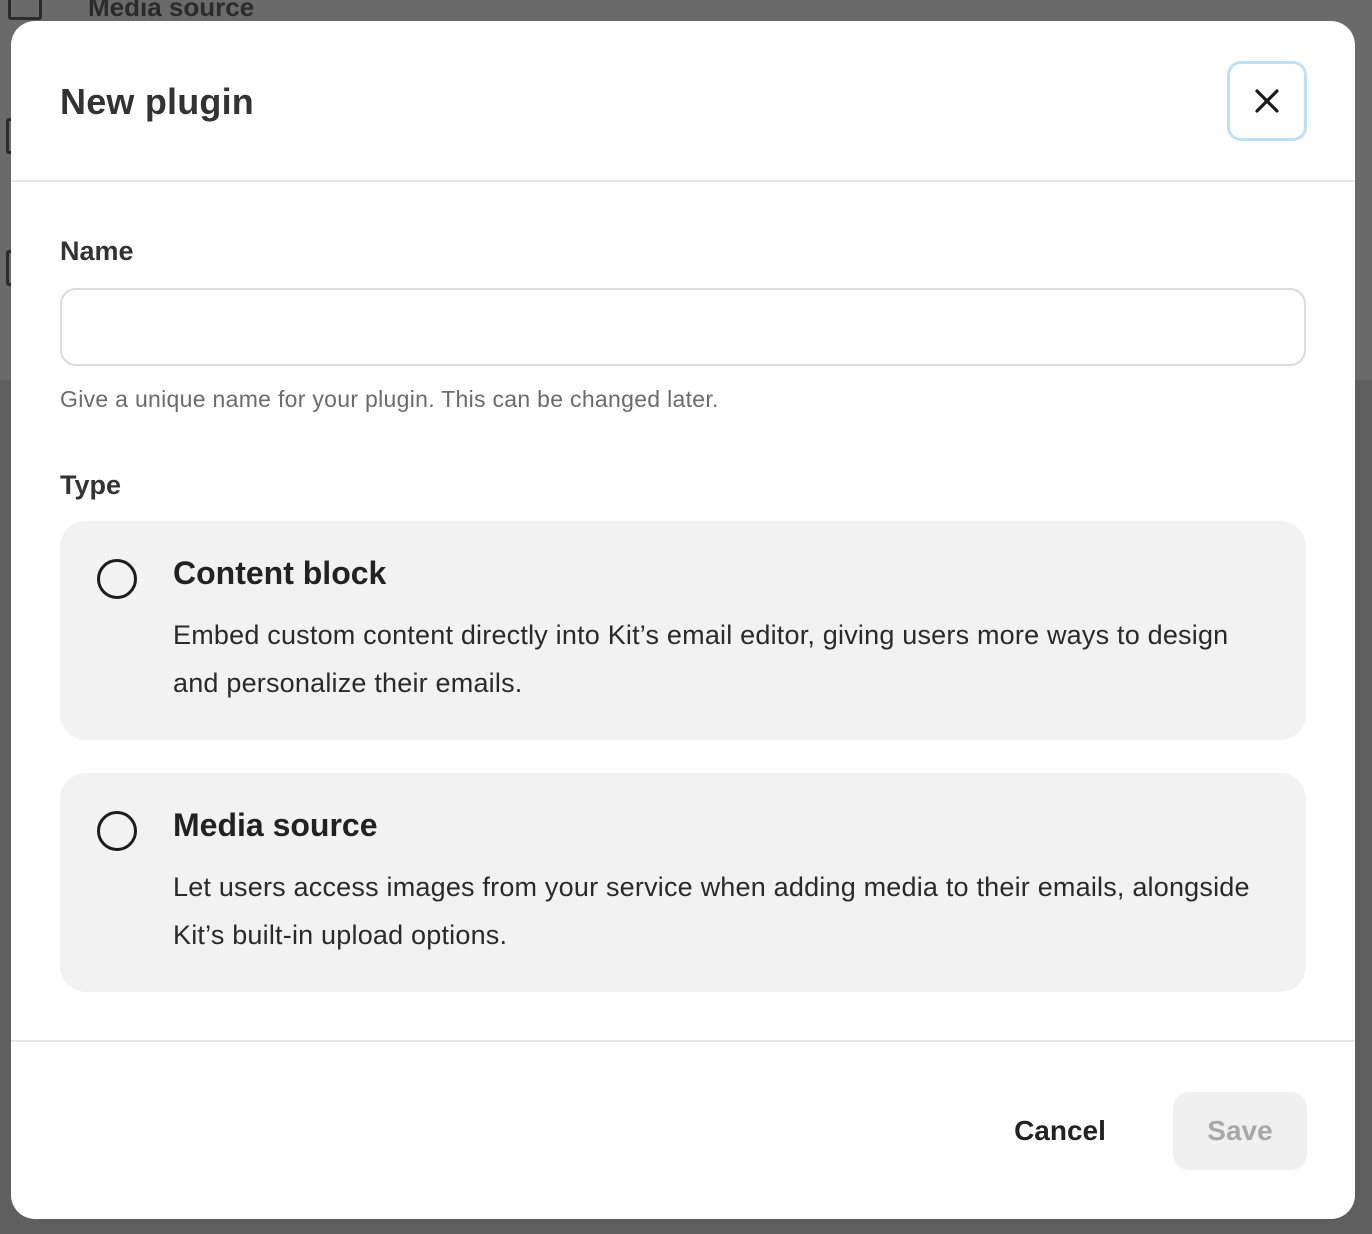  What do you see at coordinates (97, 251) in the screenshot?
I see `name-label: Name` at bounding box center [97, 251].